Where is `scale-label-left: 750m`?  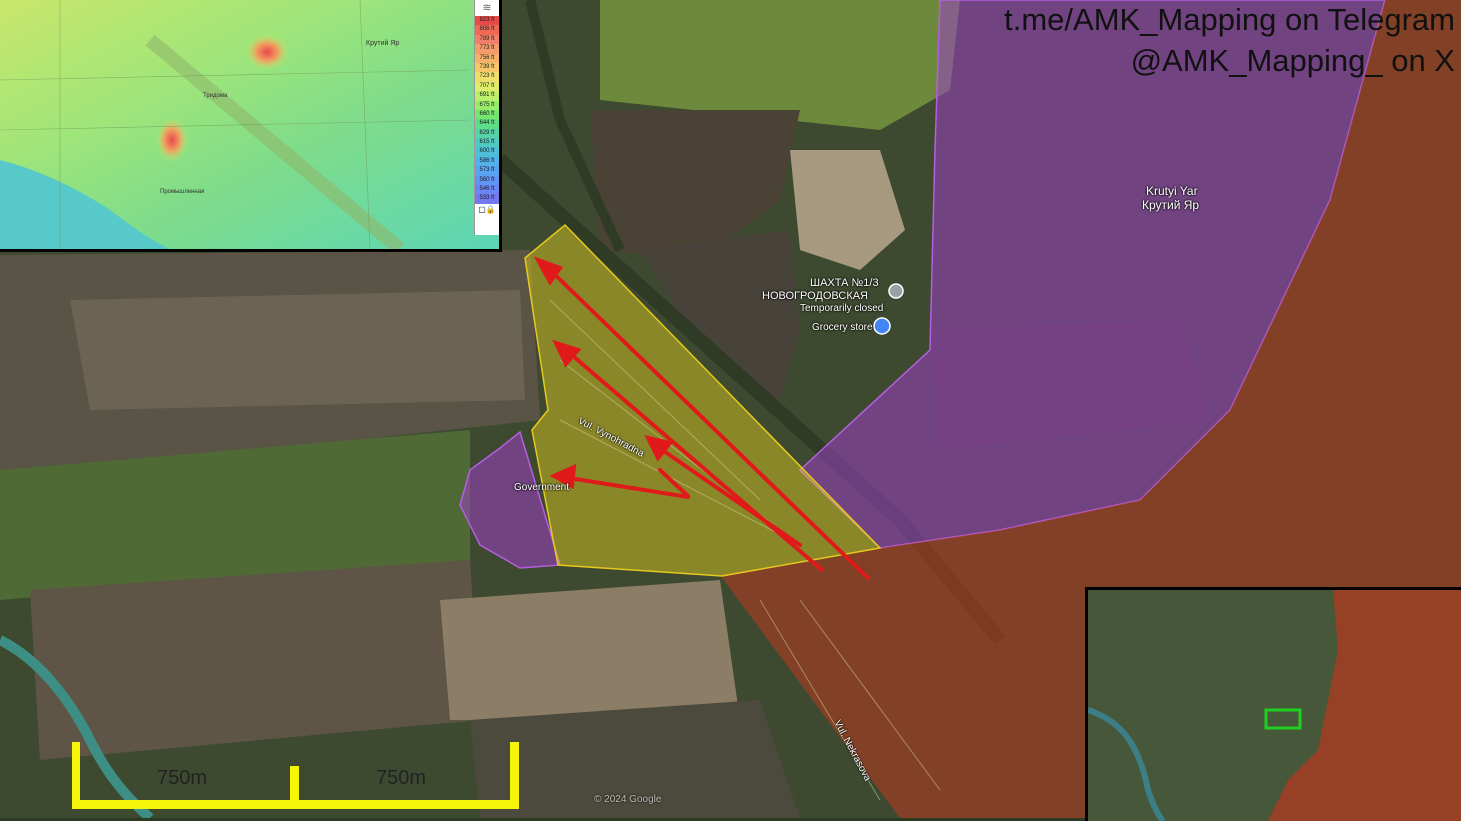
scale-label-left: 750m is located at coordinates (182, 778).